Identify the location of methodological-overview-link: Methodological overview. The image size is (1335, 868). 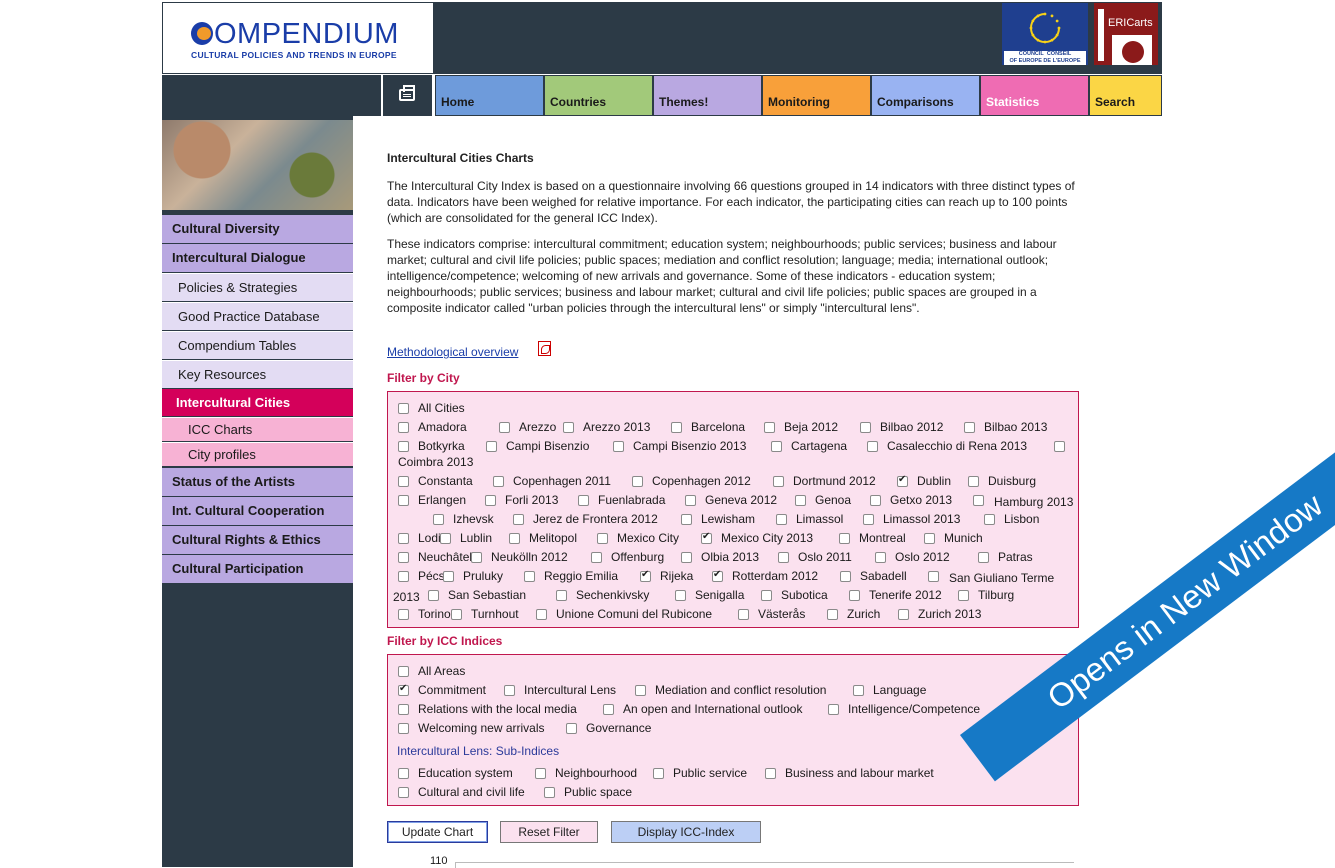
(452, 352).